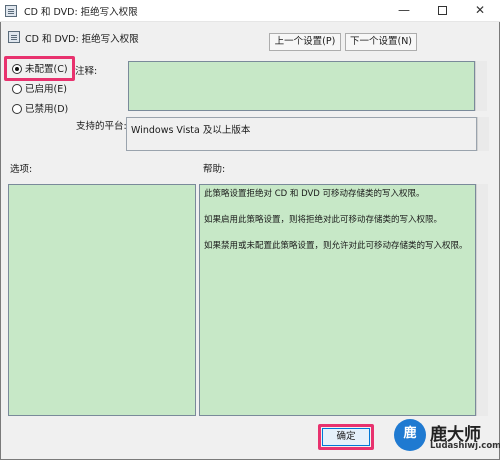 This screenshot has width=500, height=460. I want to click on platform-field: Windows Vista 及以上版本, so click(301, 134).